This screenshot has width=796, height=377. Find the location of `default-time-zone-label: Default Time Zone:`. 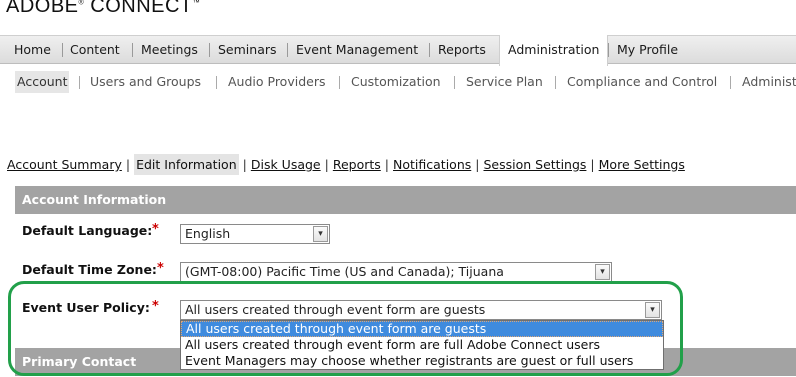

default-time-zone-label: Default Time Zone: is located at coordinates (89, 269).